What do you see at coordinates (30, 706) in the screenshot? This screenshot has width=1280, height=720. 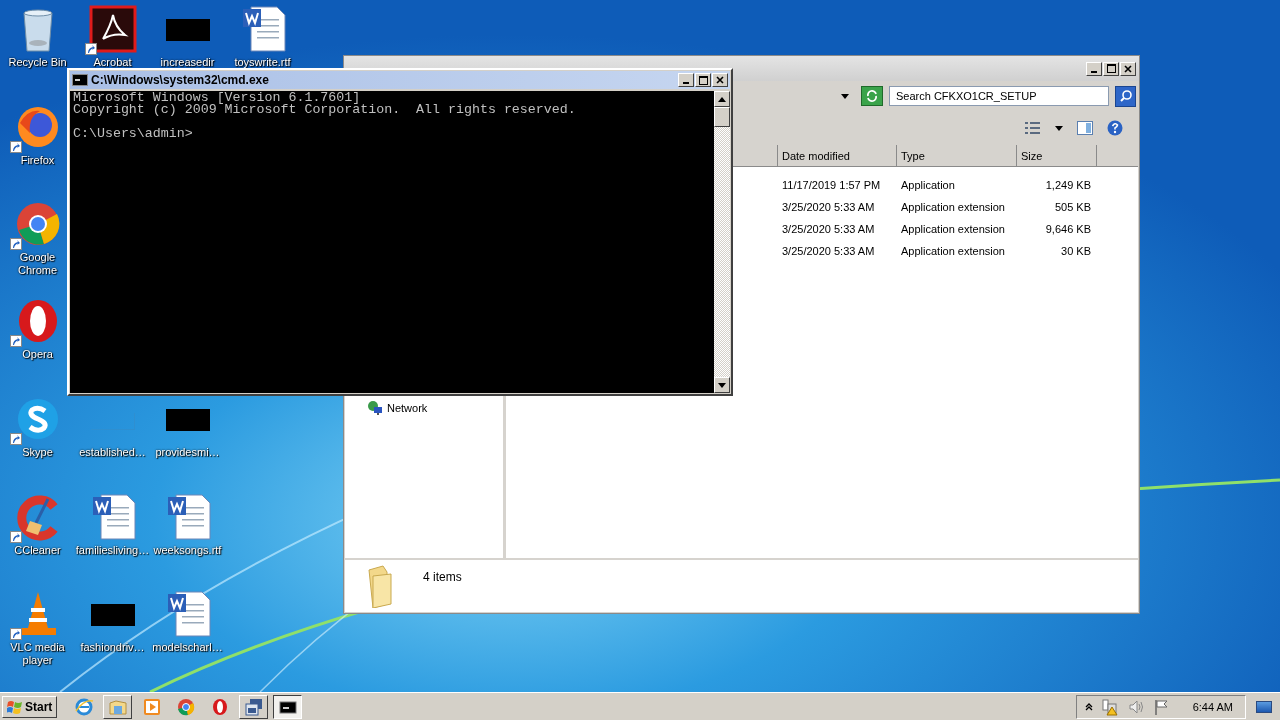 I see `start-button: Start` at bounding box center [30, 706].